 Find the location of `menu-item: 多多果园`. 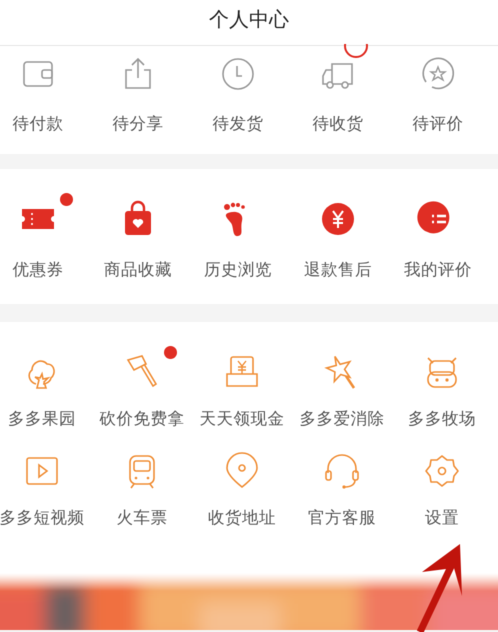

menu-item: 多多果园 is located at coordinates (46, 391).